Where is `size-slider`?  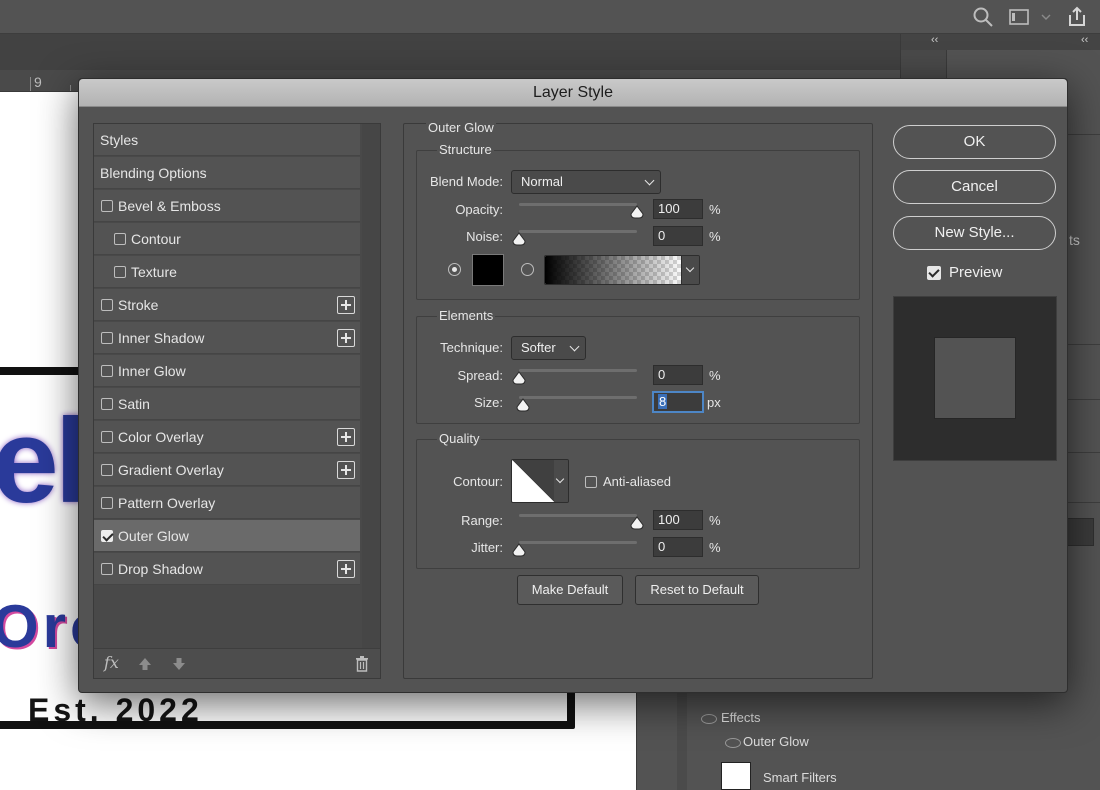
size-slider is located at coordinates (578, 397).